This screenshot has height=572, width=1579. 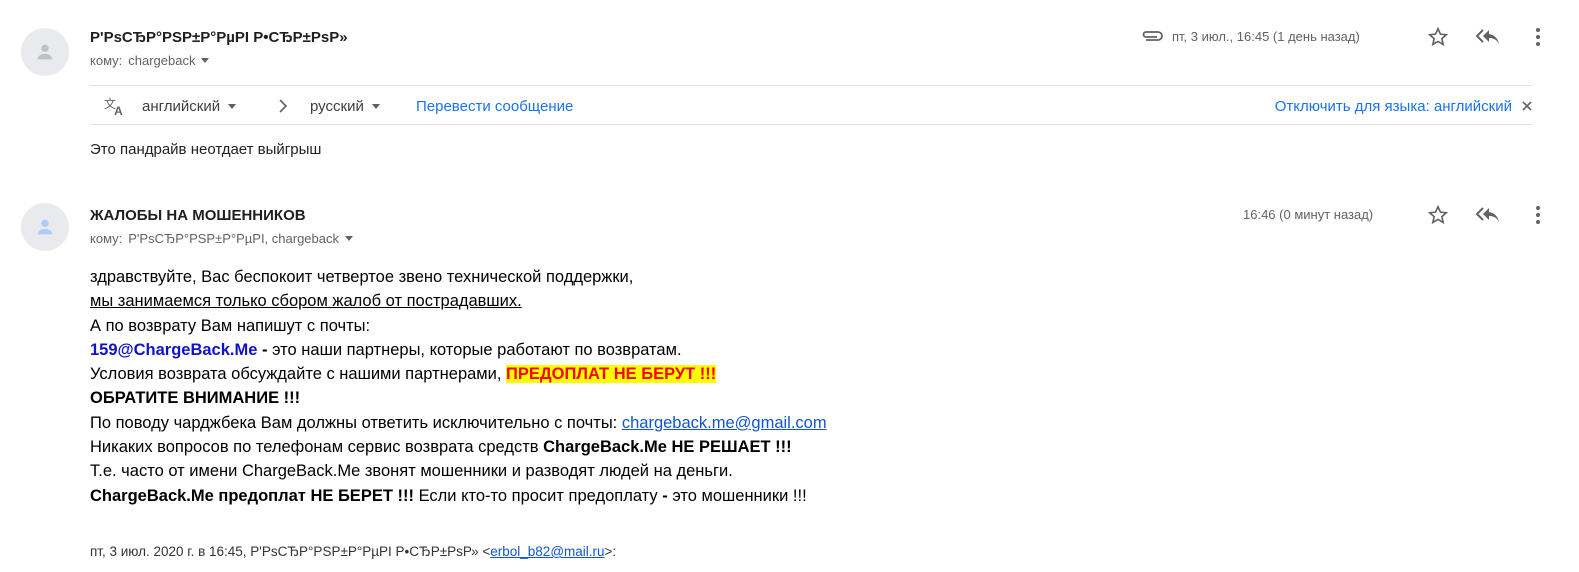 What do you see at coordinates (1266, 36) in the screenshot?
I see `message-timestamp: пт, 3 июл., 16:45 (1 день назад)` at bounding box center [1266, 36].